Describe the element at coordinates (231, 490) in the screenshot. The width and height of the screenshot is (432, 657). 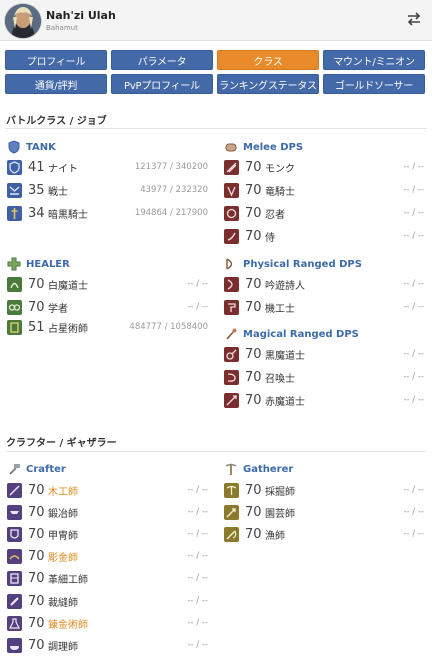
I see `miner-icon` at that location.